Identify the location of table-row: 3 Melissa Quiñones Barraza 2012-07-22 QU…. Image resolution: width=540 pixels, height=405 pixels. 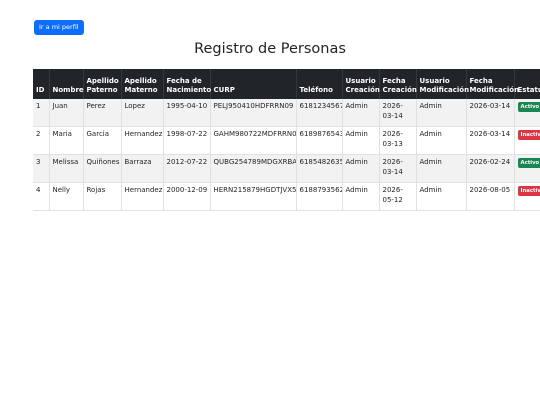
(286, 168).